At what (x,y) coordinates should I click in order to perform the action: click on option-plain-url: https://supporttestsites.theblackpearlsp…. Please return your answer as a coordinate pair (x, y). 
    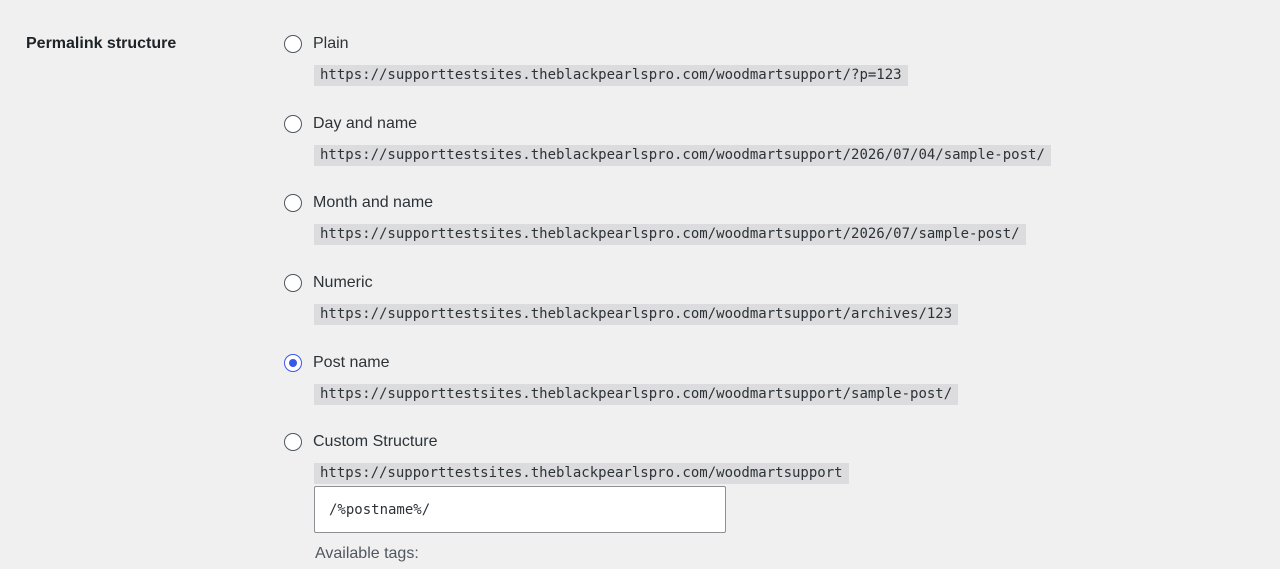
    Looking at the image, I should click on (611, 75).